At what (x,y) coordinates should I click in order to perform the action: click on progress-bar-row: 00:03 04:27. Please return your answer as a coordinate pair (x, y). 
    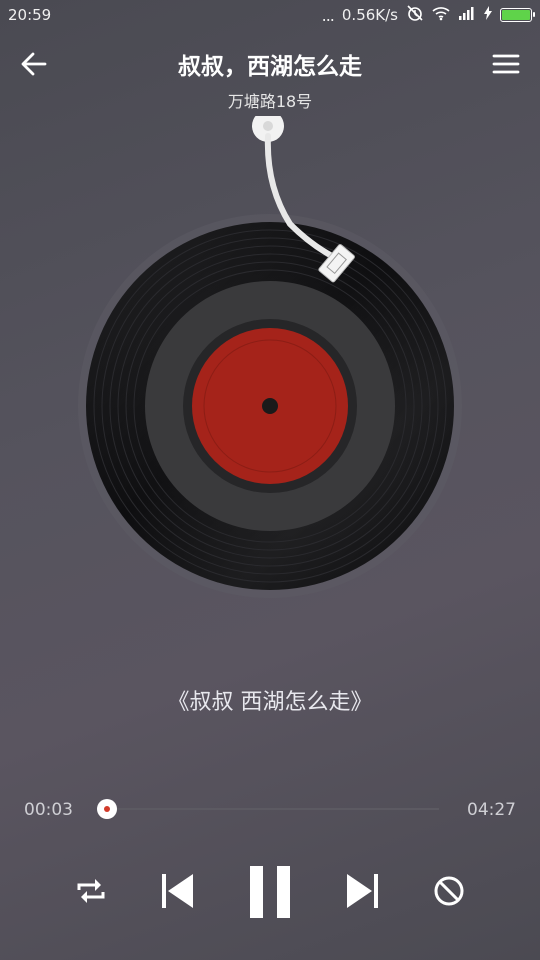
    Looking at the image, I should click on (270, 810).